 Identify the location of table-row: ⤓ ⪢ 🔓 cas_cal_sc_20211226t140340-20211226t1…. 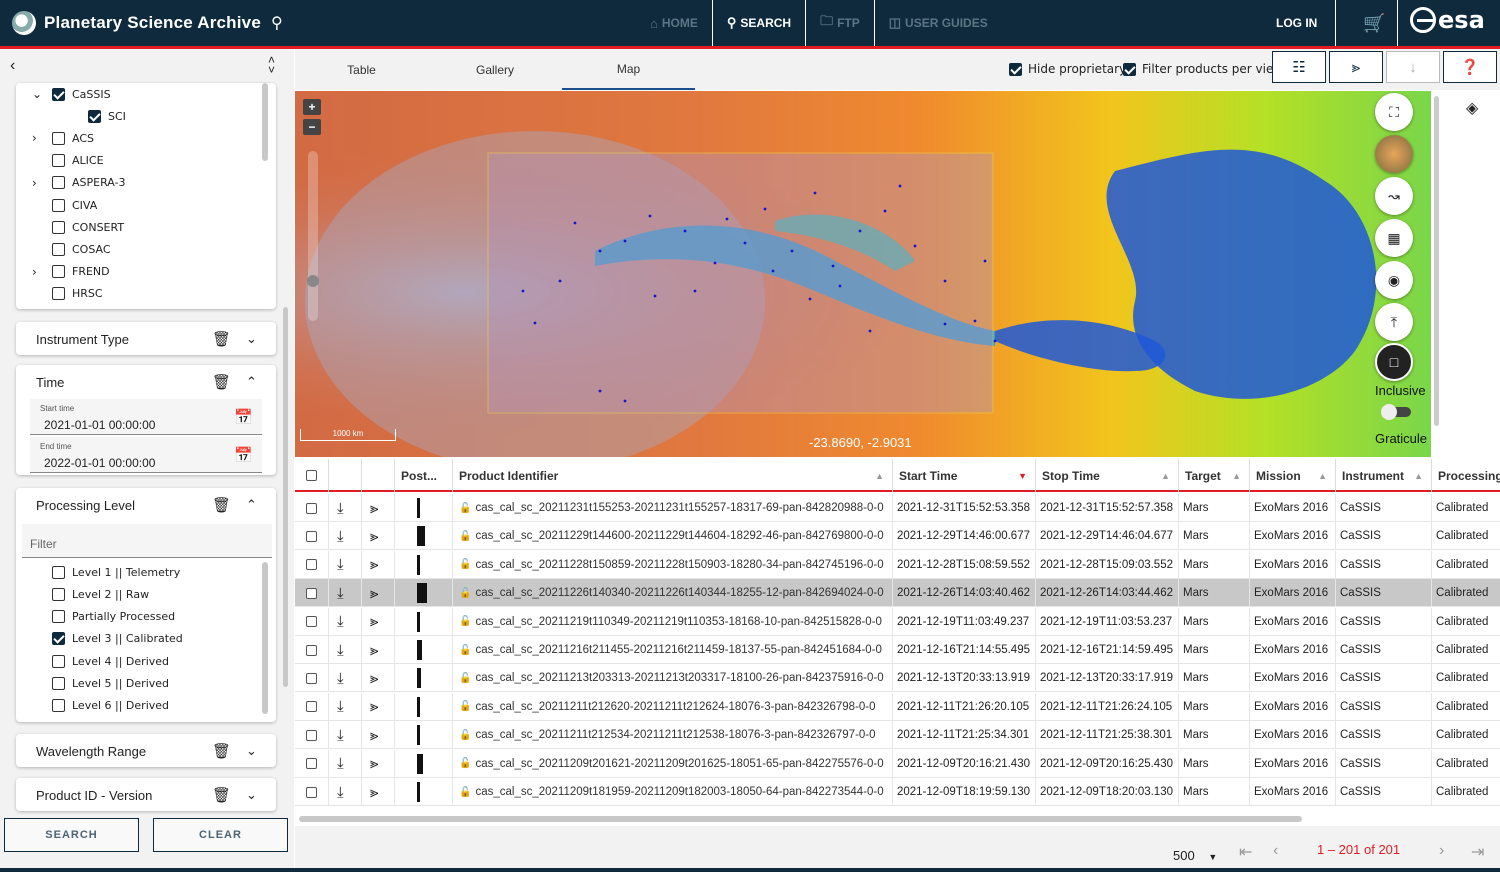
(897, 593).